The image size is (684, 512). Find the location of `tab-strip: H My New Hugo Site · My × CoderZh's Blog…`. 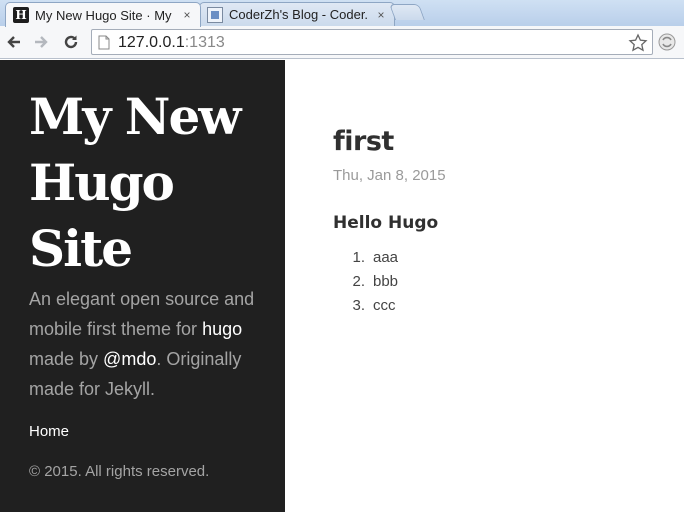

tab-strip: H My New Hugo Site · My × CoderZh's Blog… is located at coordinates (342, 13).